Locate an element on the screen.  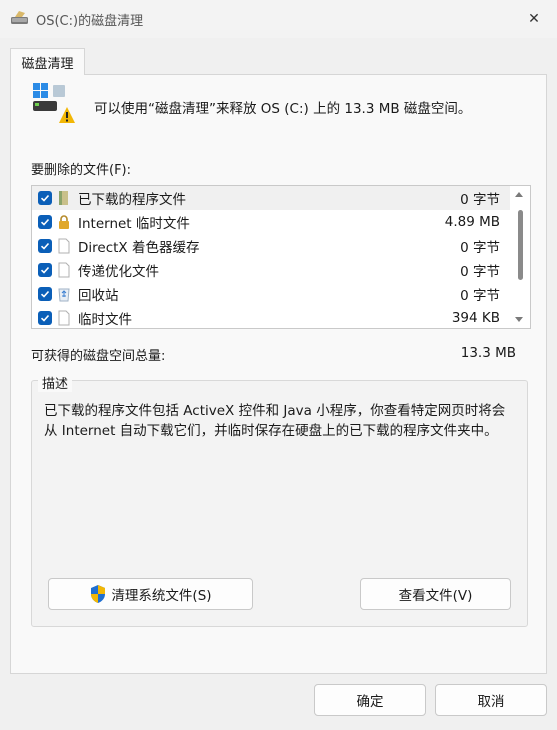
title-bar: OS(C:)的磁盘清理 ✕ is located at coordinates (278, 19).